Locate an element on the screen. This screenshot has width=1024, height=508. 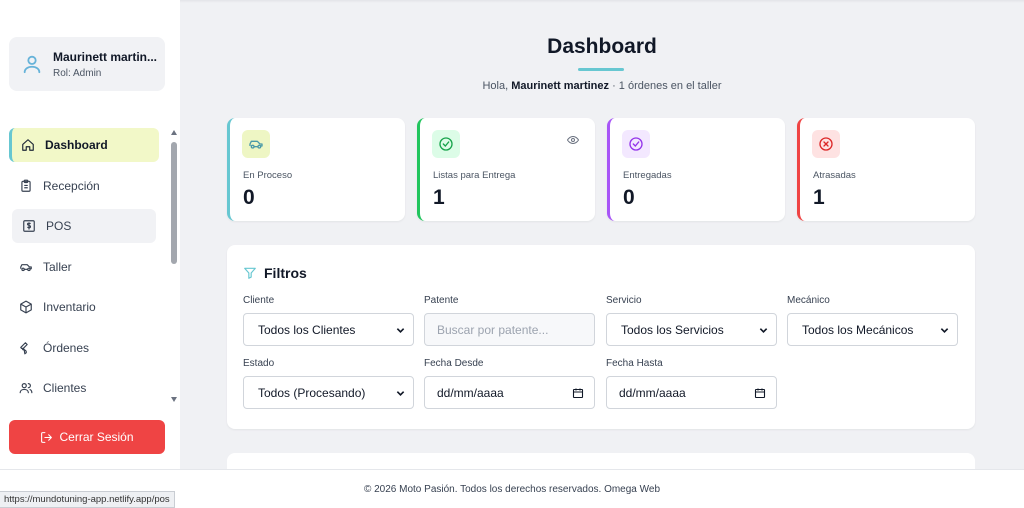
filter-icon is located at coordinates (250, 273).